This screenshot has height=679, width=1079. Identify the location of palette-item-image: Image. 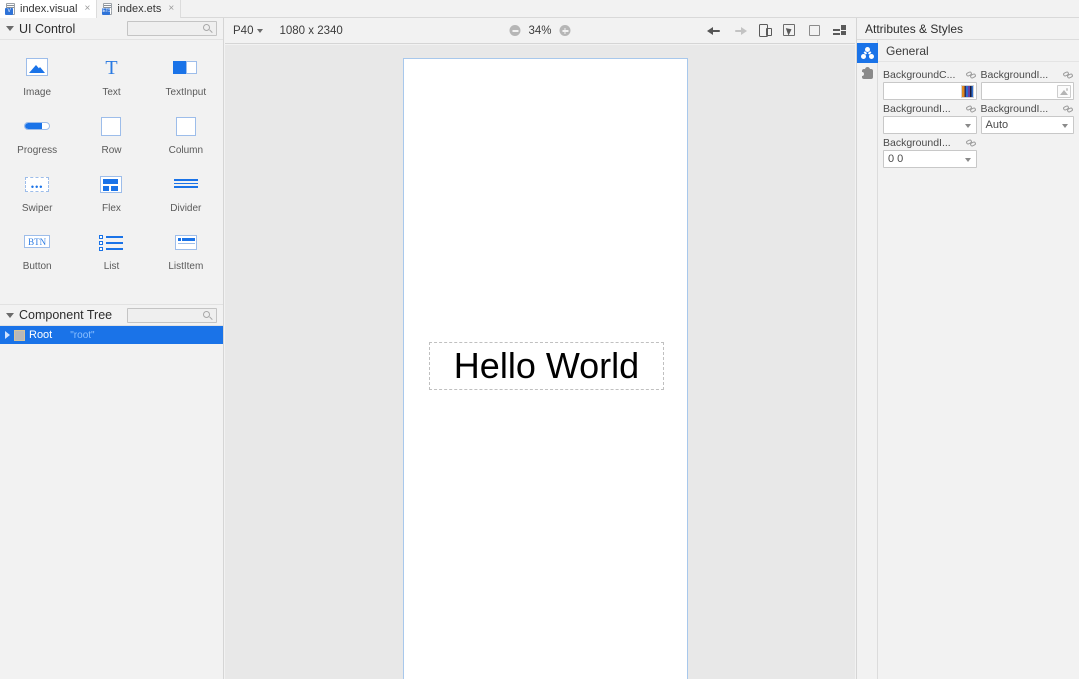
(37, 79).